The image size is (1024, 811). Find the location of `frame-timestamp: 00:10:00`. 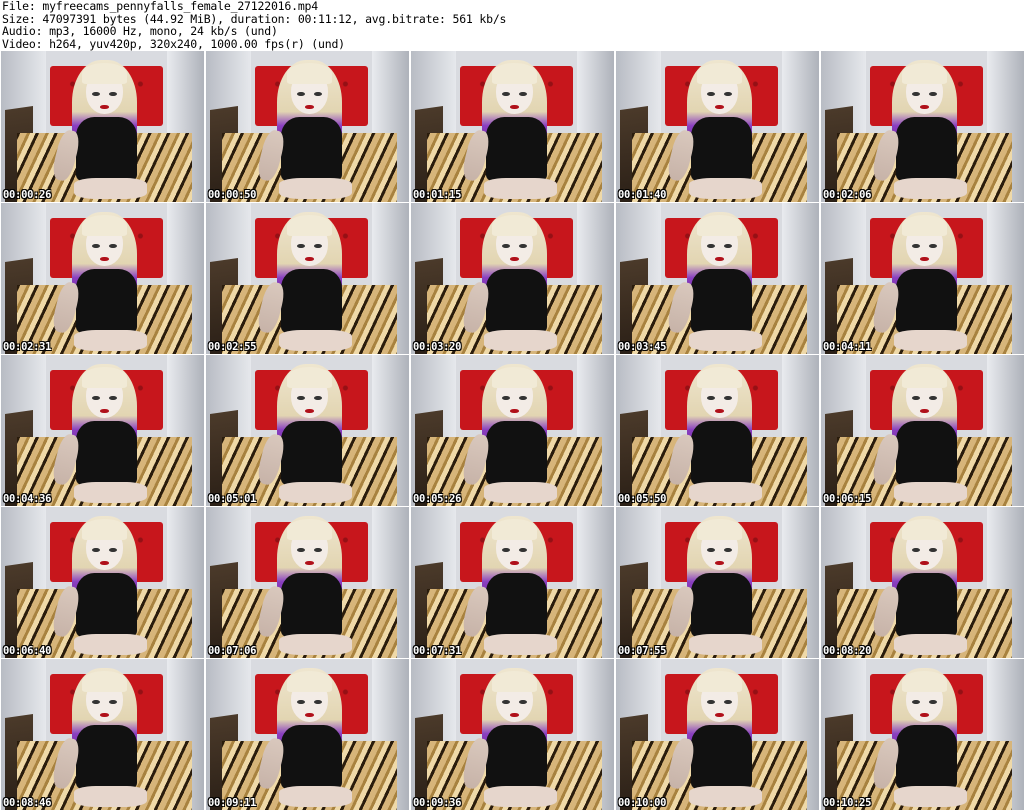

frame-timestamp: 00:10:00 is located at coordinates (642, 803).